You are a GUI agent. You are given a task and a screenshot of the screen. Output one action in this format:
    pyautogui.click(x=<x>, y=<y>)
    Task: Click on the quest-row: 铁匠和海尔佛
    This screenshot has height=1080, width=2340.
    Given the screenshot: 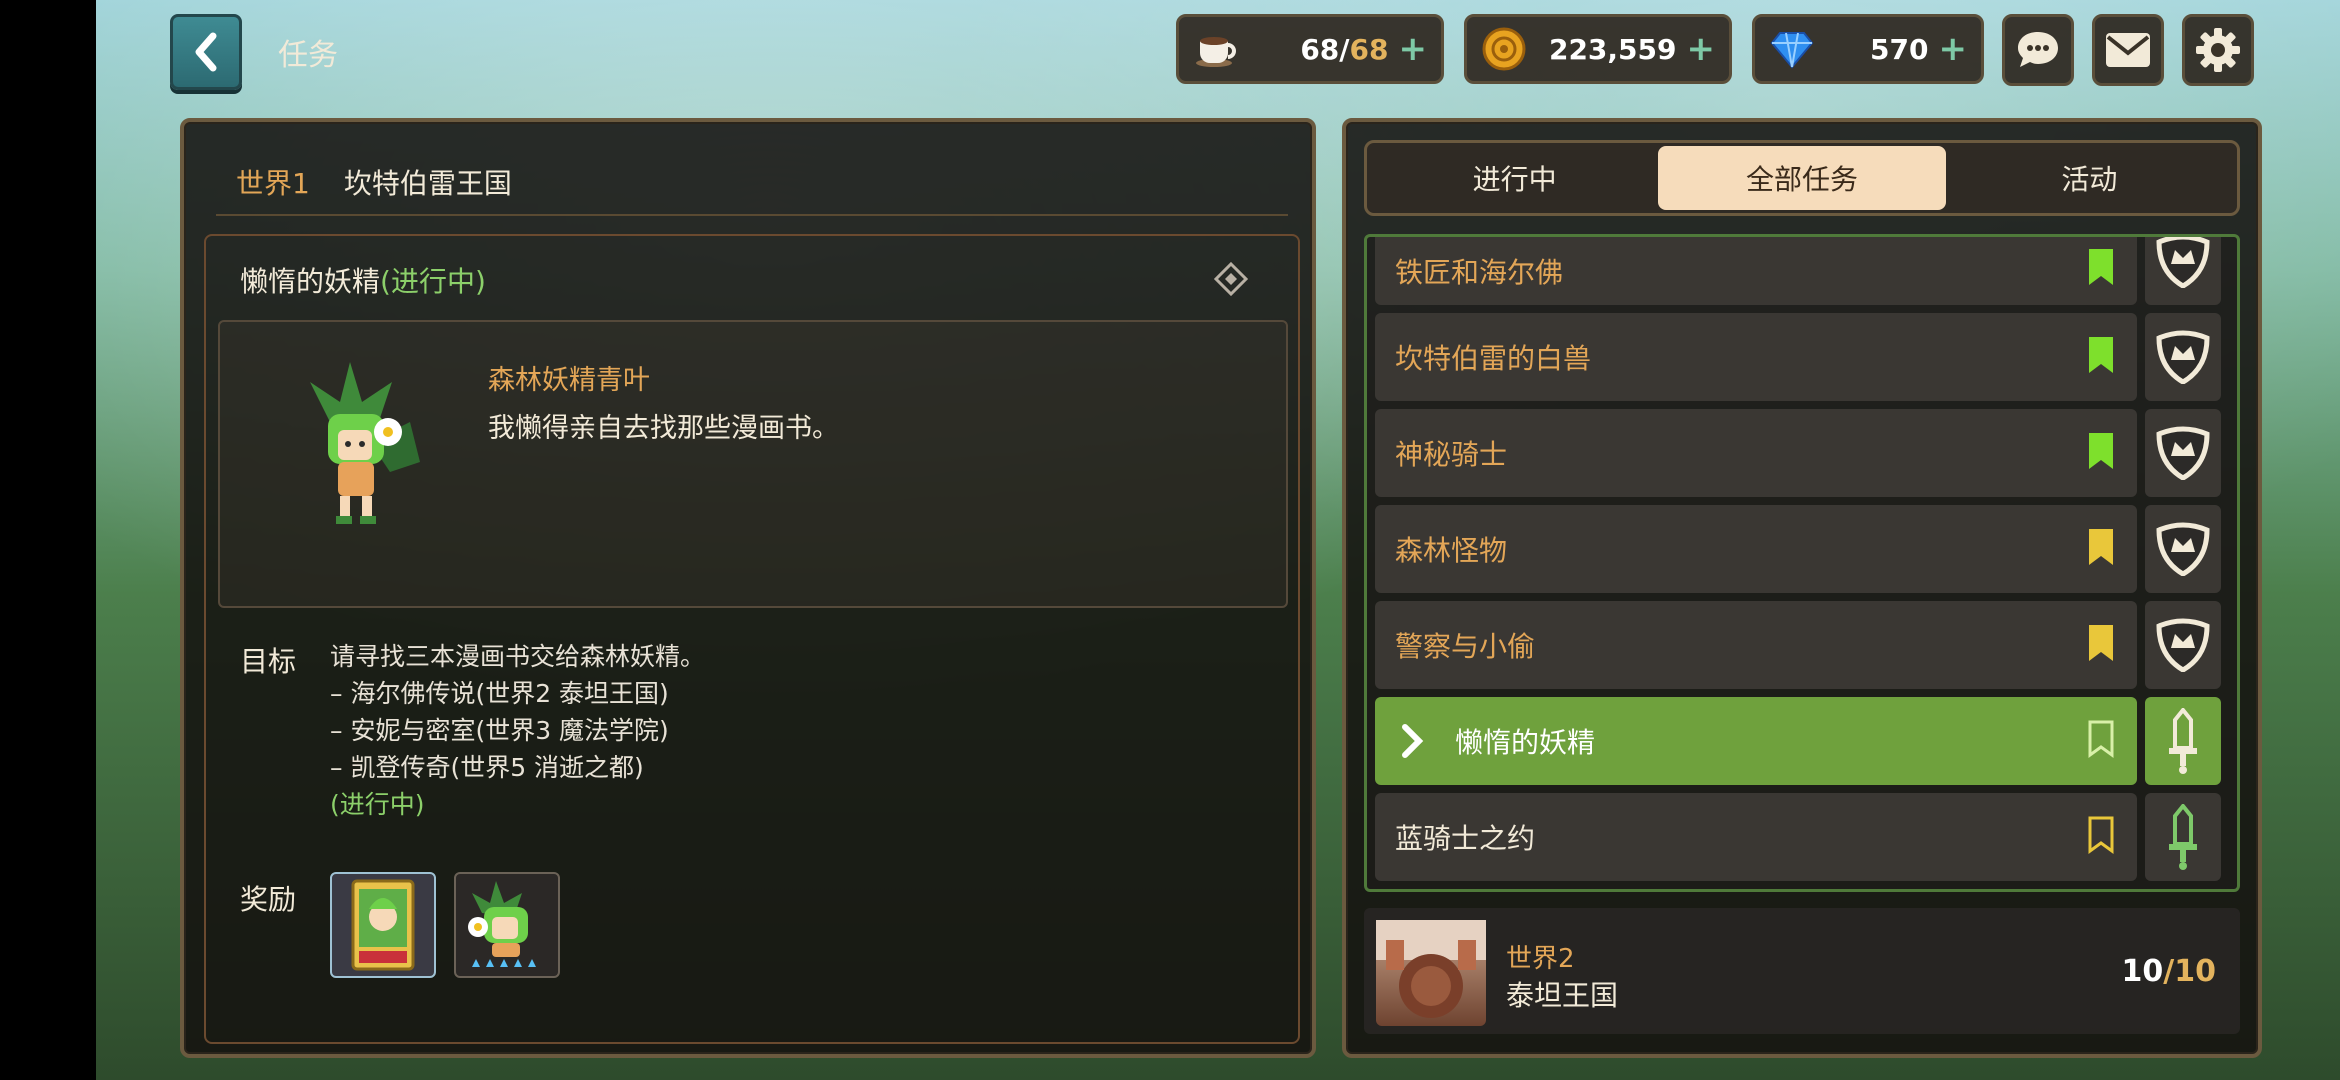 What is the action you would take?
    pyautogui.click(x=1798, y=271)
    